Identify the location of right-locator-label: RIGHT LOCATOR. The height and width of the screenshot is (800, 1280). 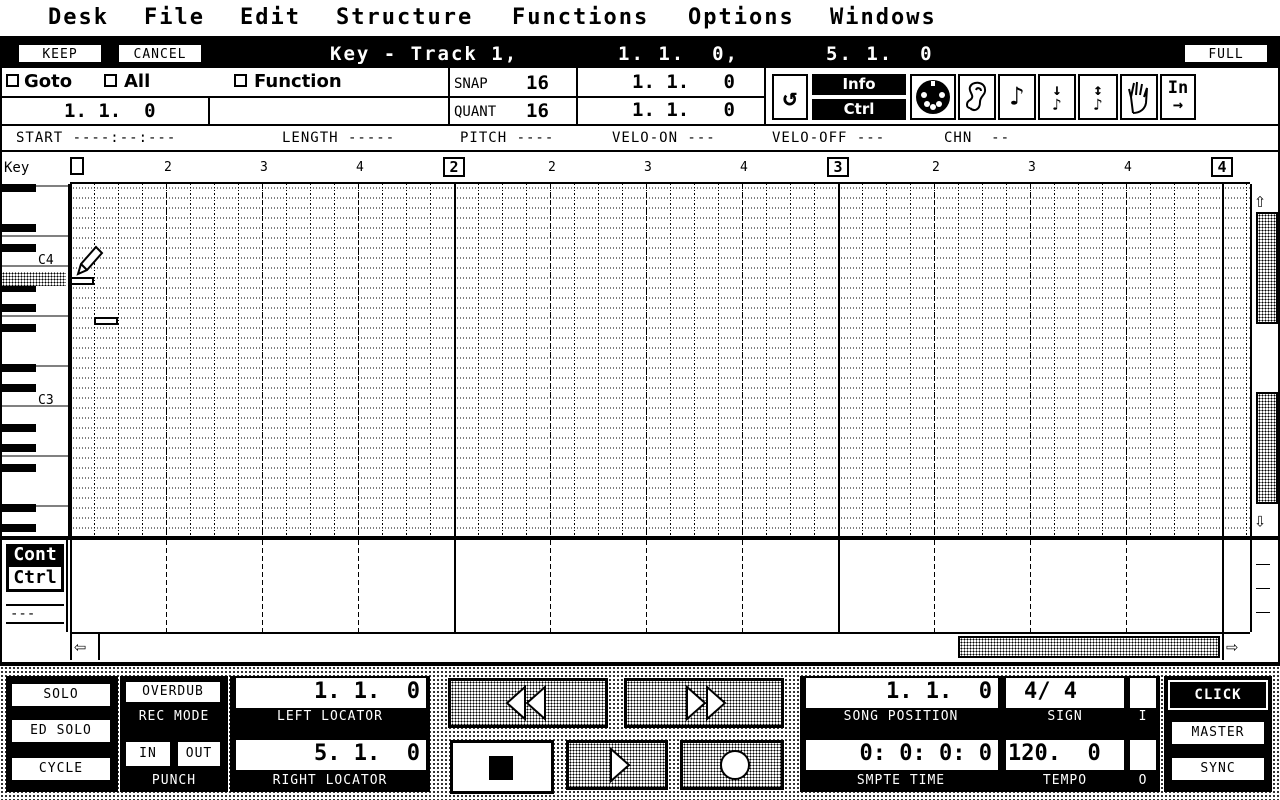
(330, 782).